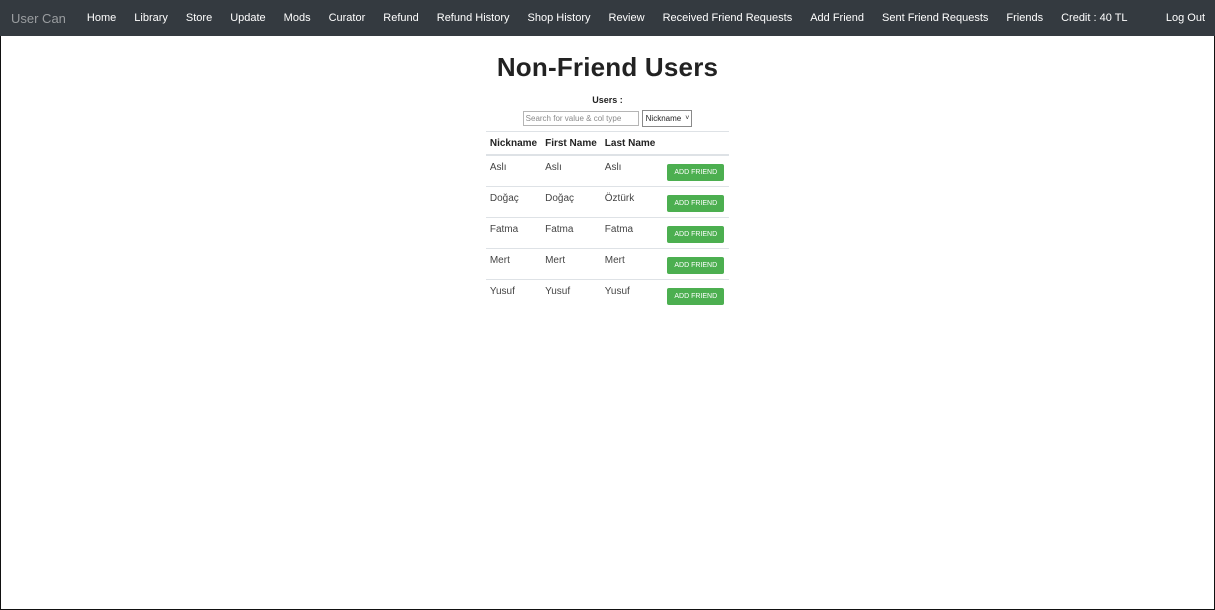  What do you see at coordinates (347, 18) in the screenshot?
I see `nav-link-curator: Curator` at bounding box center [347, 18].